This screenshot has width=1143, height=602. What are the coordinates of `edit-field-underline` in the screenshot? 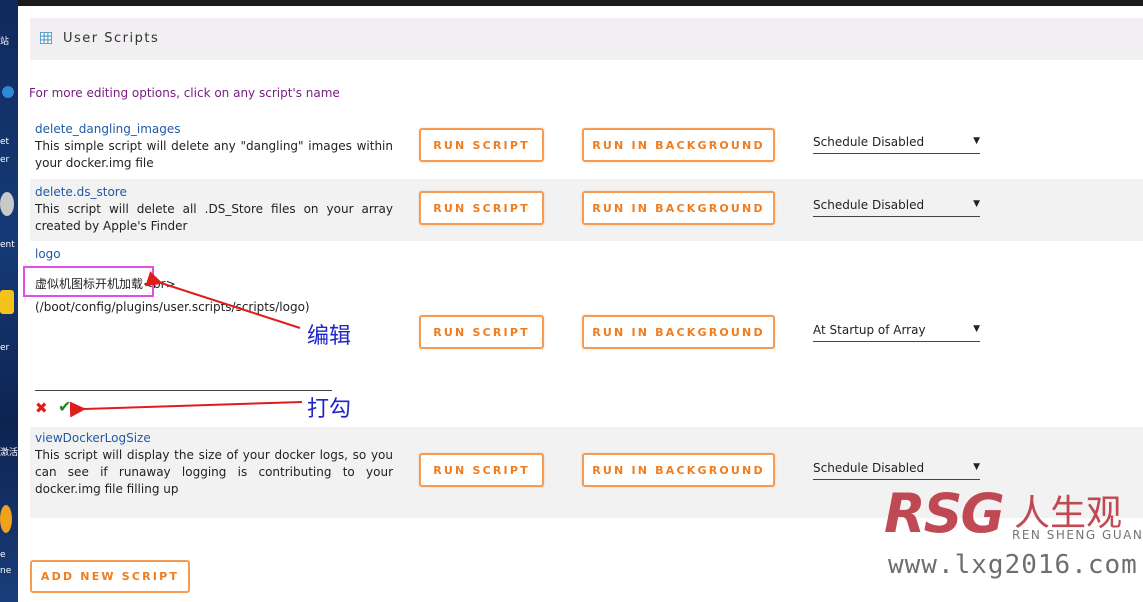 It's located at (183, 390).